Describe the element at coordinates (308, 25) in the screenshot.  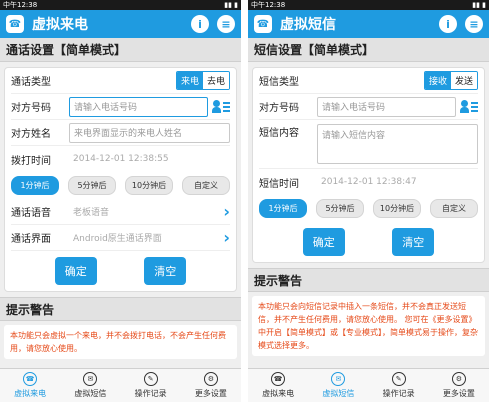
I see `page-title: 虚拟短信` at that location.